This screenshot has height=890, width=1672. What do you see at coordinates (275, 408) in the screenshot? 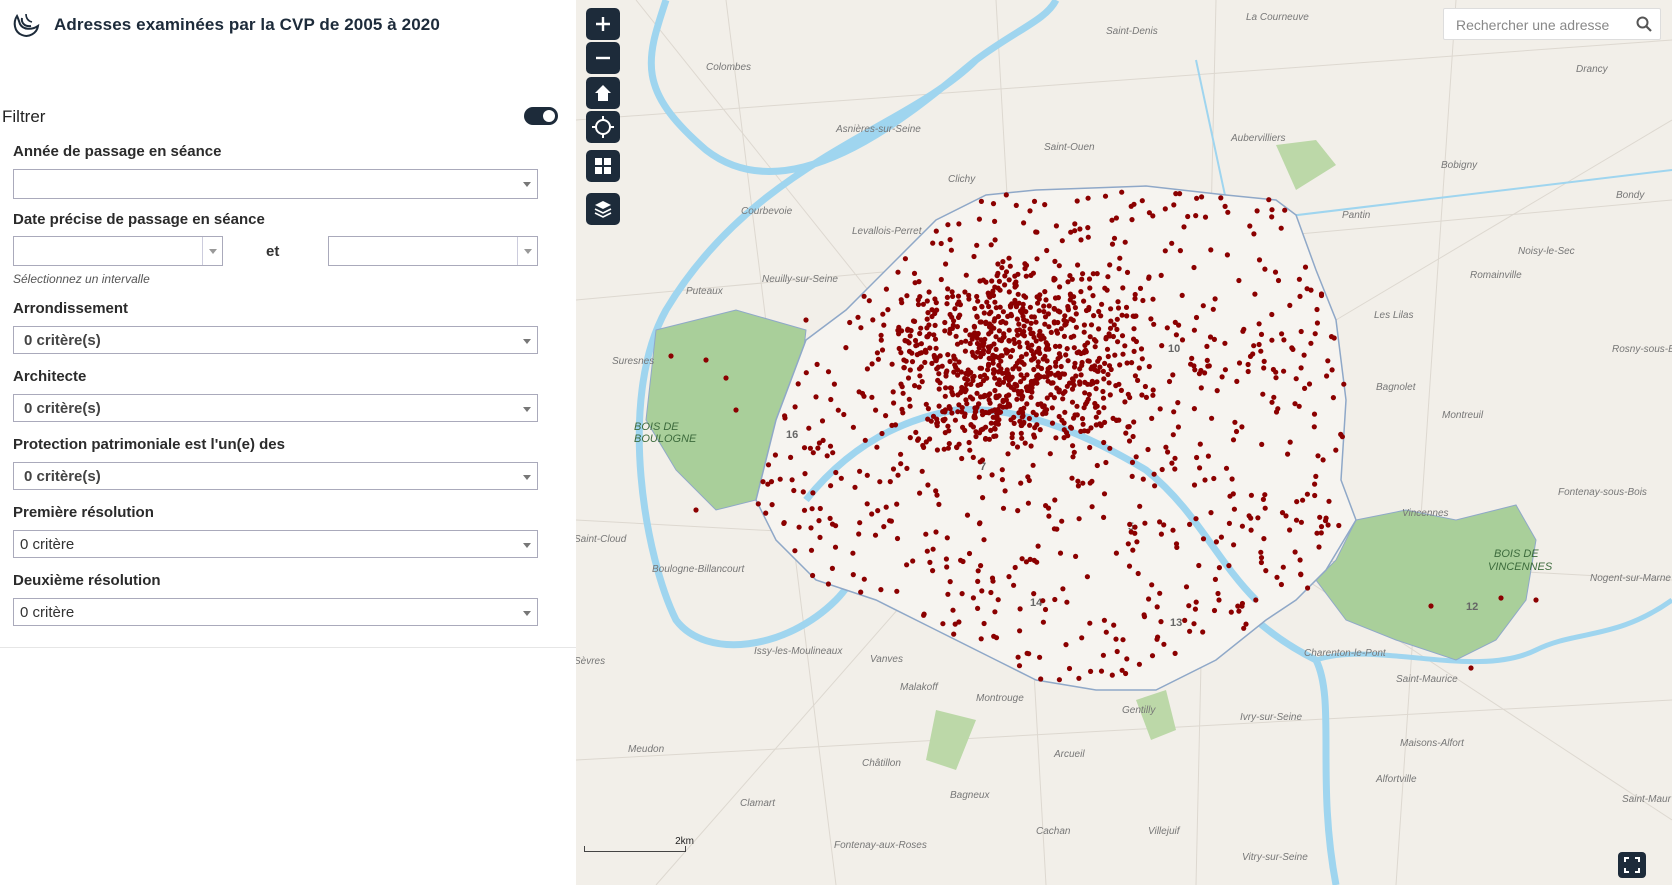
I see `architecte-select: 0 critère(s)` at bounding box center [275, 408].